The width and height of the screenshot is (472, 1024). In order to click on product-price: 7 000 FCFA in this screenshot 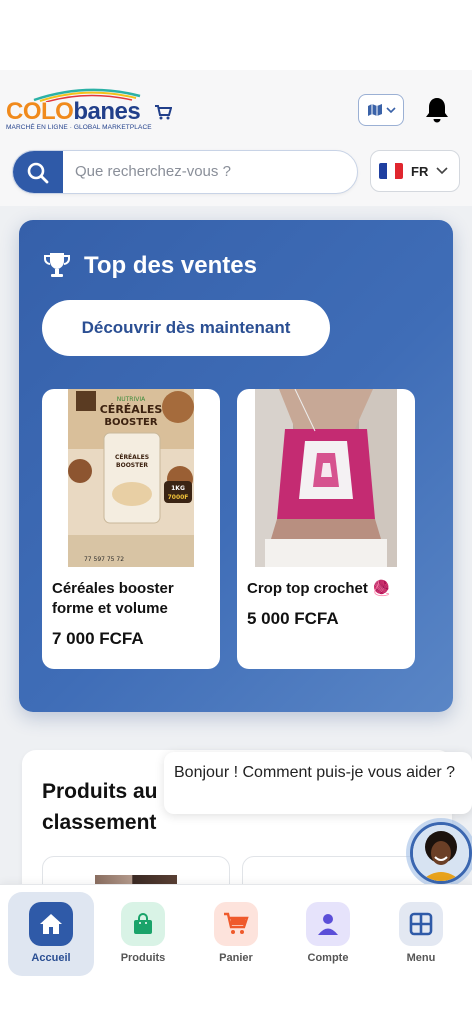, I will do `click(98, 638)`.